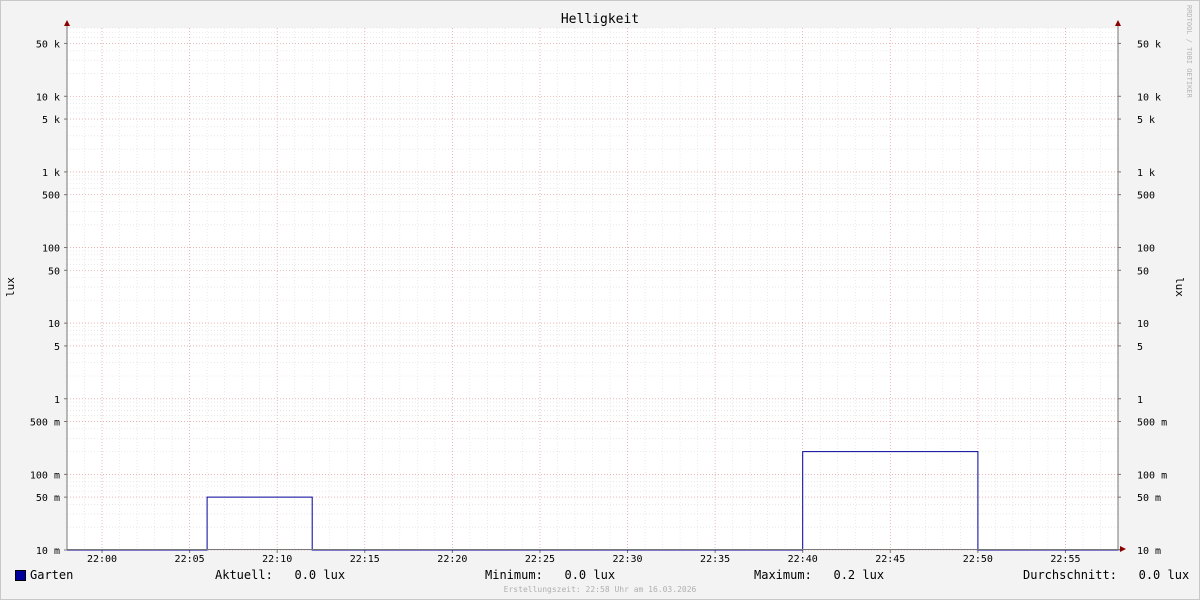 This screenshot has height=600, width=1200. I want to click on legend-maximum: Maximum: 0.2 lux, so click(819, 575).